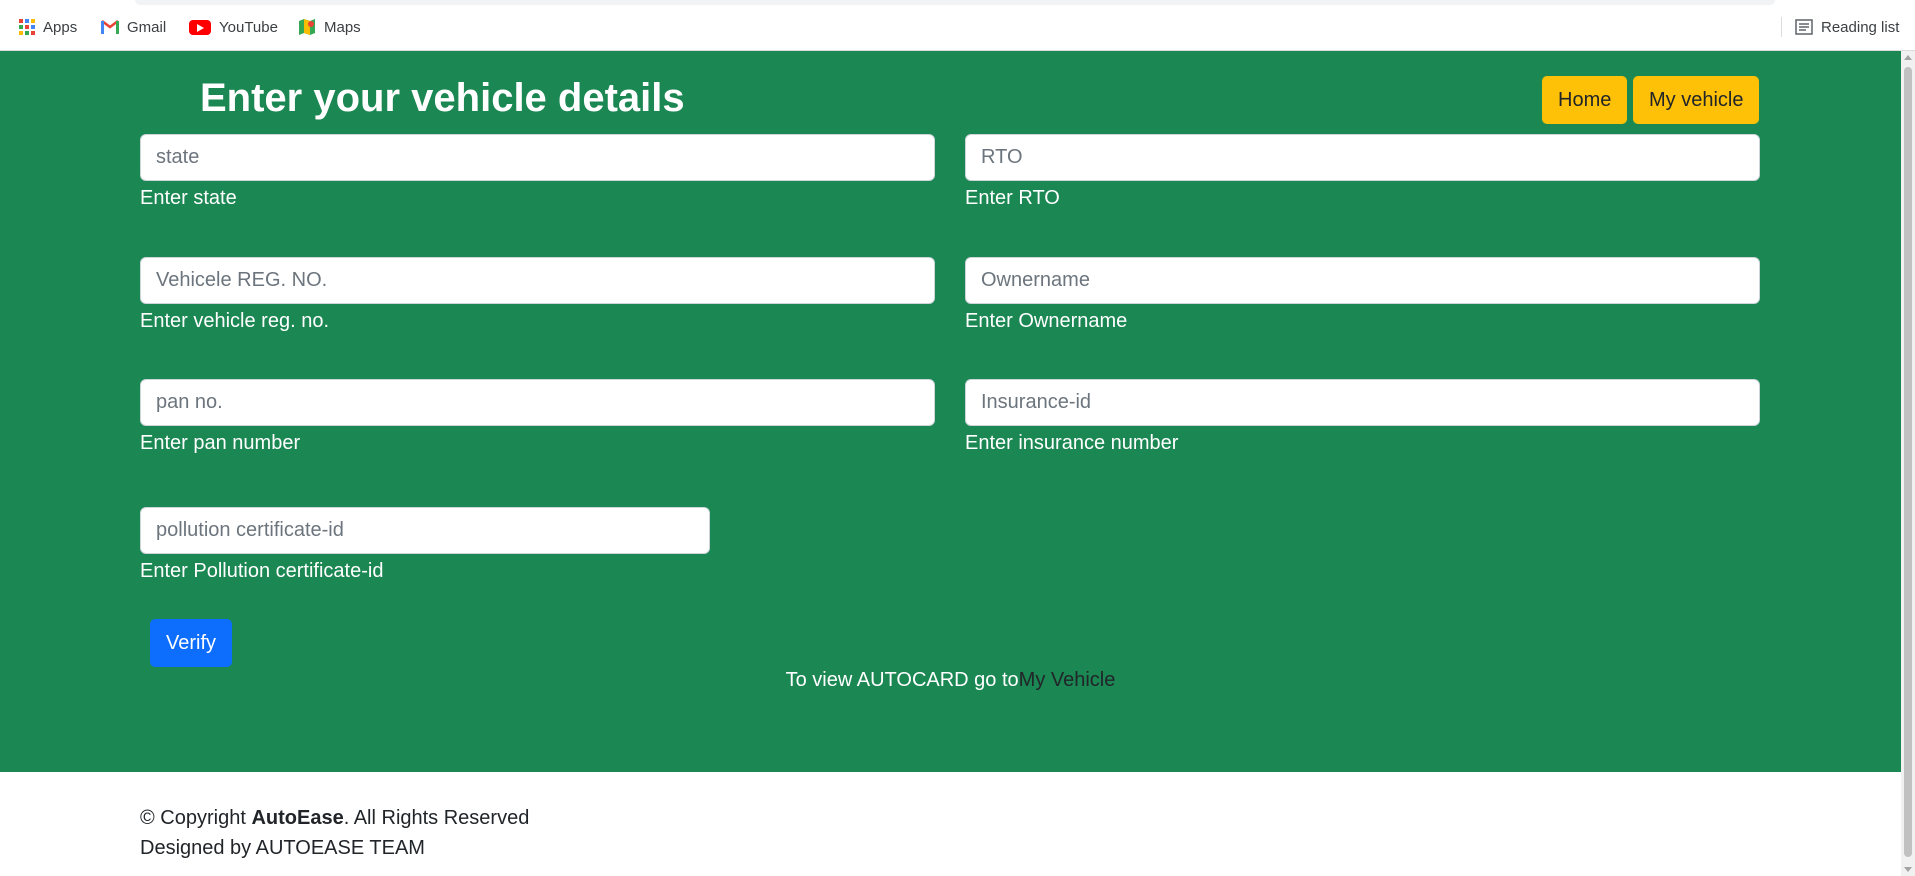 The width and height of the screenshot is (1915, 876). Describe the element at coordinates (1781, 27) in the screenshot. I see `bookmarks-separator` at that location.